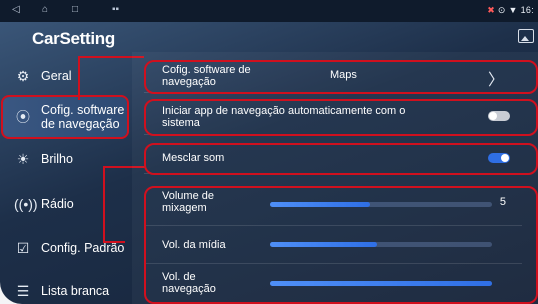  I want to click on sidebar-item-label: Brilho, so click(57, 159).